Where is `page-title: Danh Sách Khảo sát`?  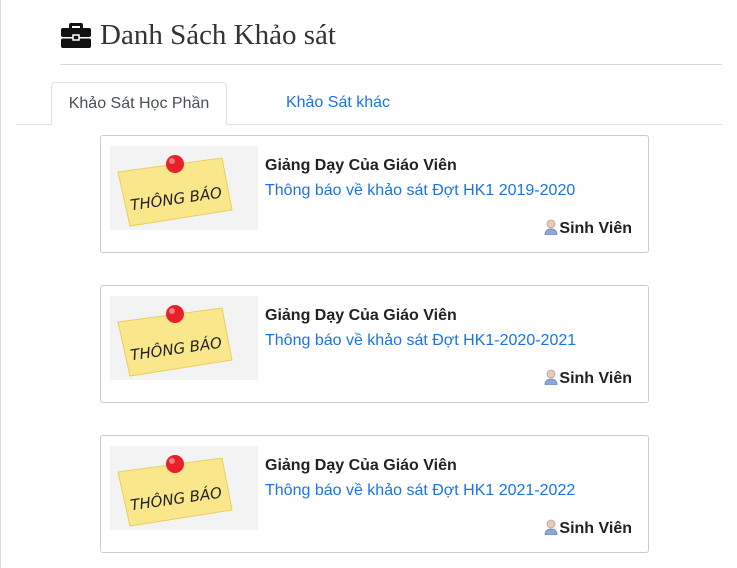 page-title: Danh Sách Khảo sát is located at coordinates (218, 35).